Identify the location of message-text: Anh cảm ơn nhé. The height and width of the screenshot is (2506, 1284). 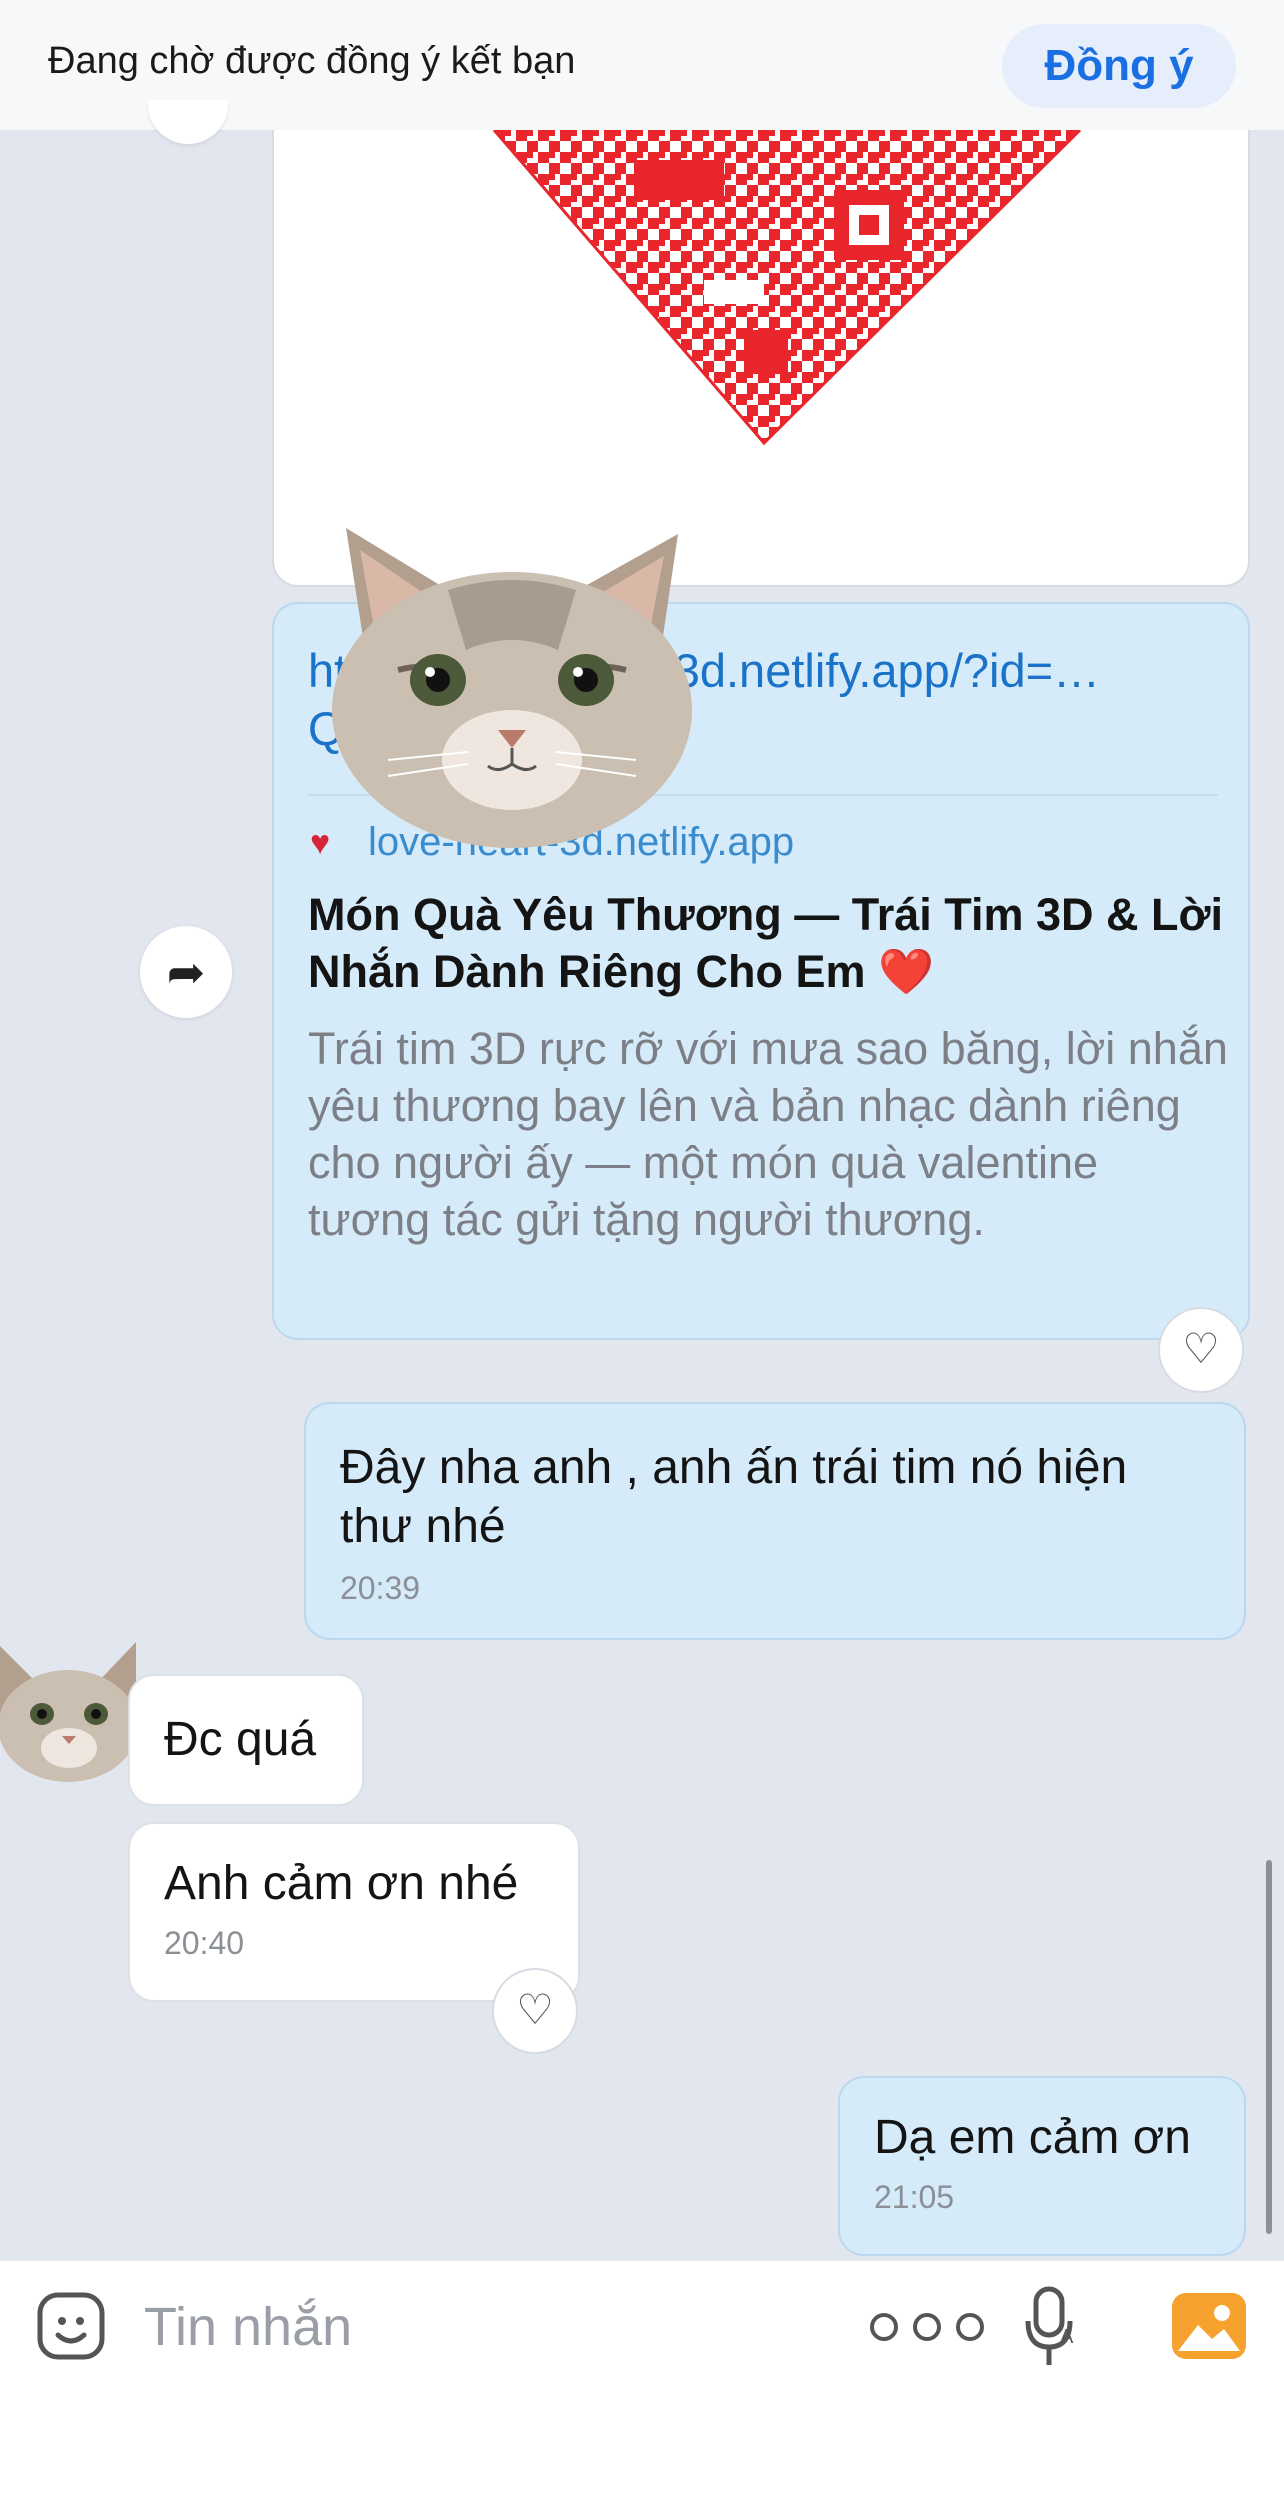
(341, 1883).